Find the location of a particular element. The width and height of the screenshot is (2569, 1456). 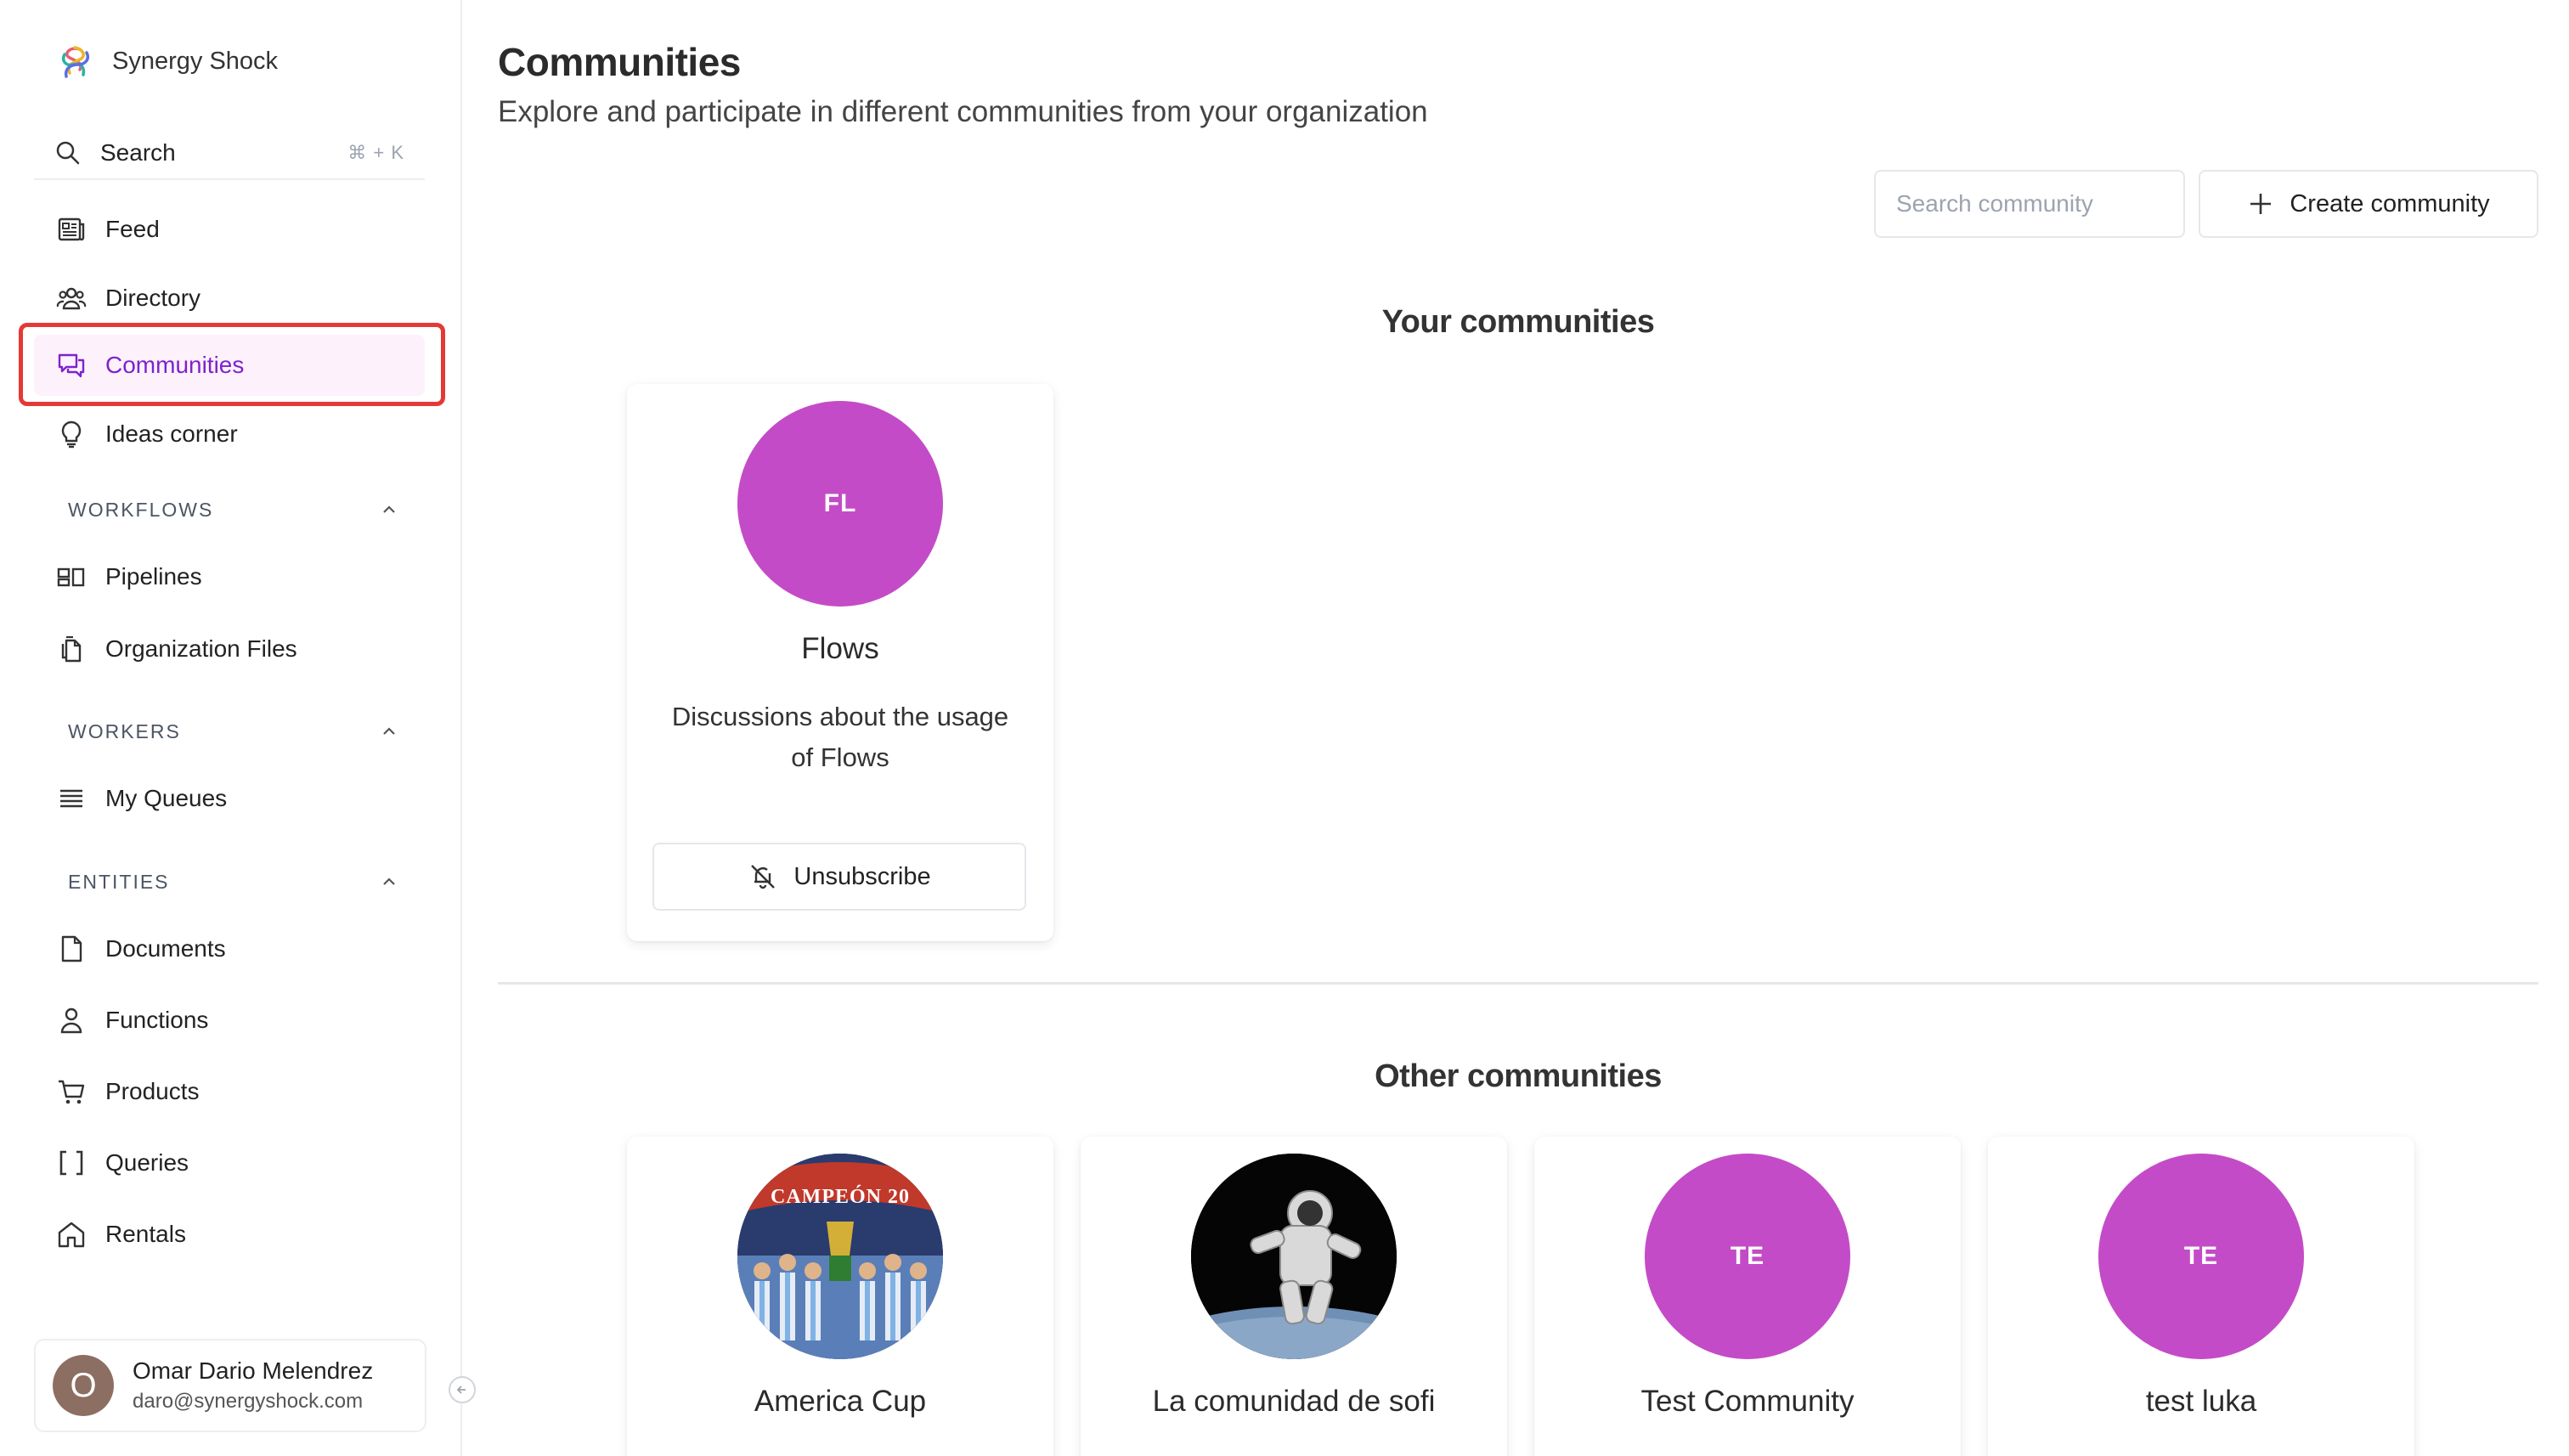

person-icon is located at coordinates (71, 1020).